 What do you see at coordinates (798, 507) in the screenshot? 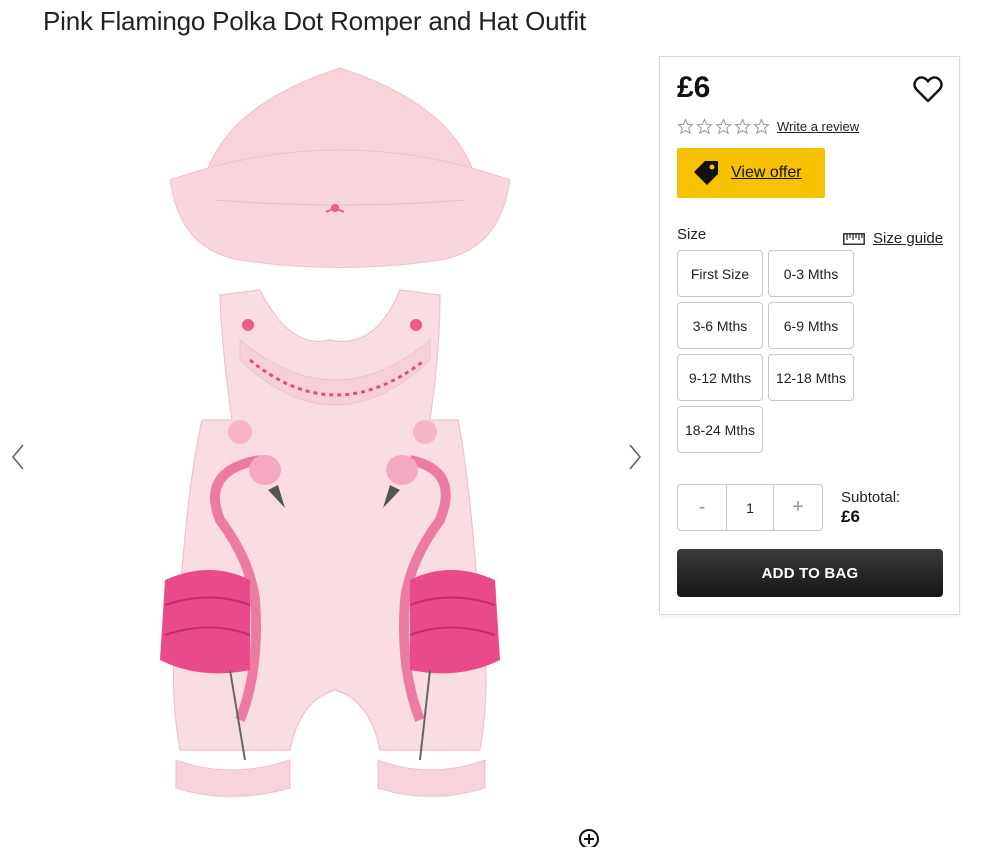
I see `quantity-increase-button: +` at bounding box center [798, 507].